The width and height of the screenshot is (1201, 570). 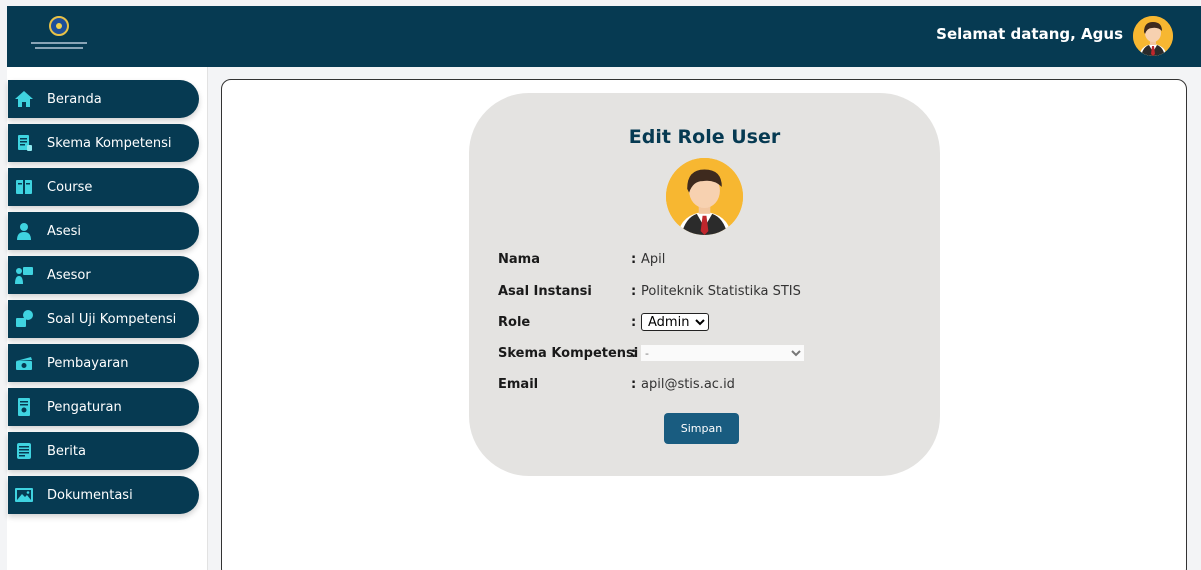 What do you see at coordinates (675, 322) in the screenshot?
I see `role-select: Admin` at bounding box center [675, 322].